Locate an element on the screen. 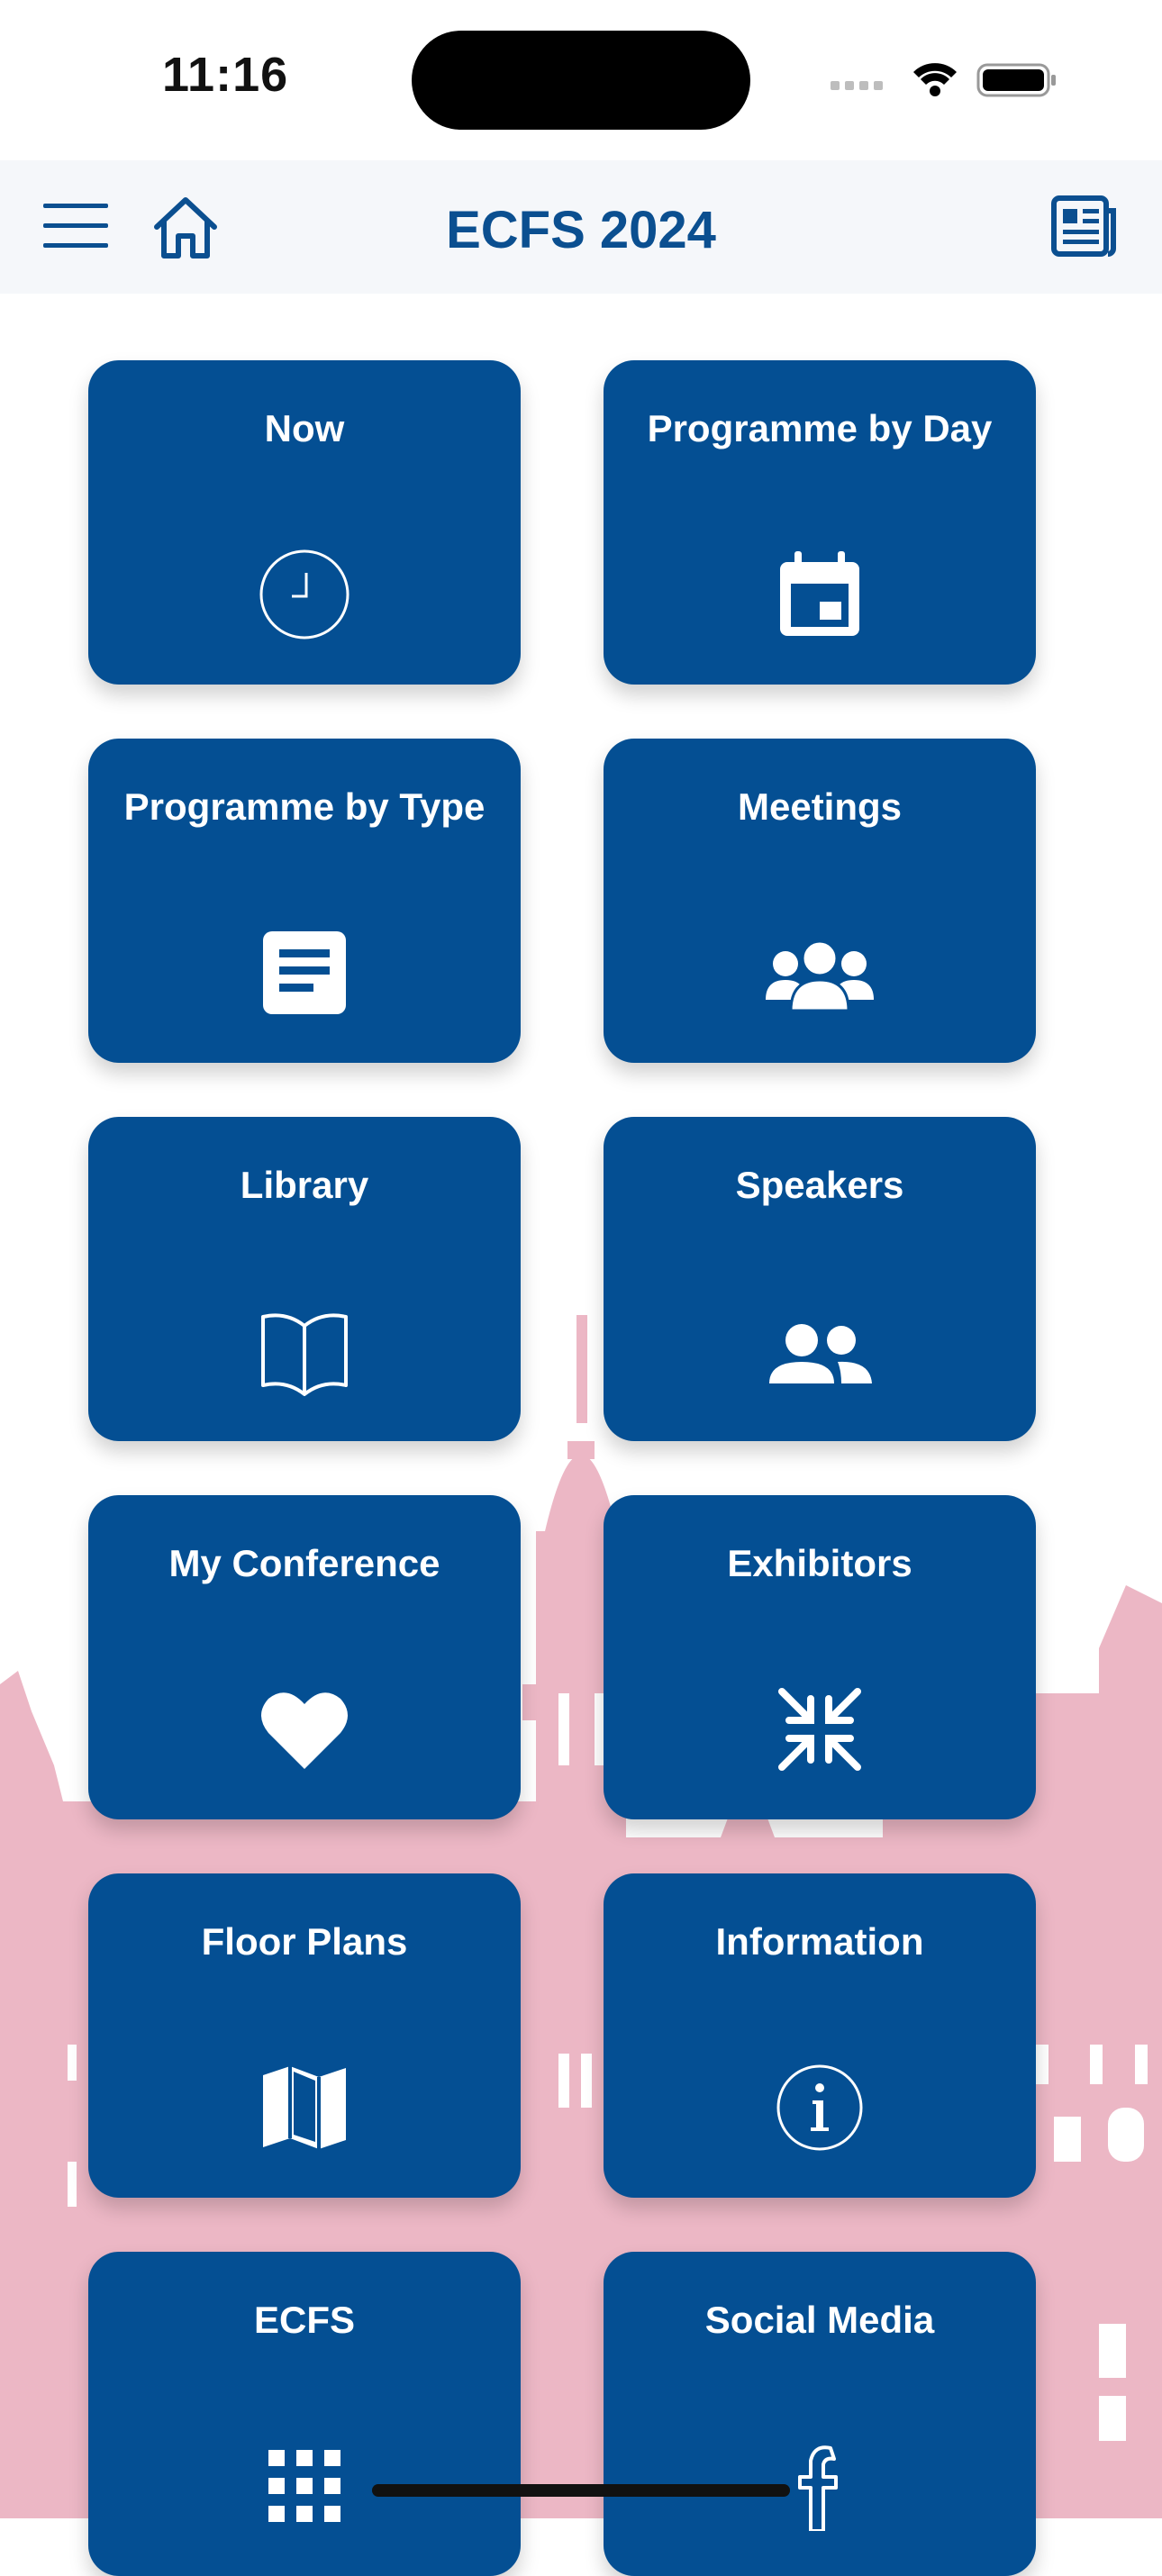  map-icon is located at coordinates (304, 2107).